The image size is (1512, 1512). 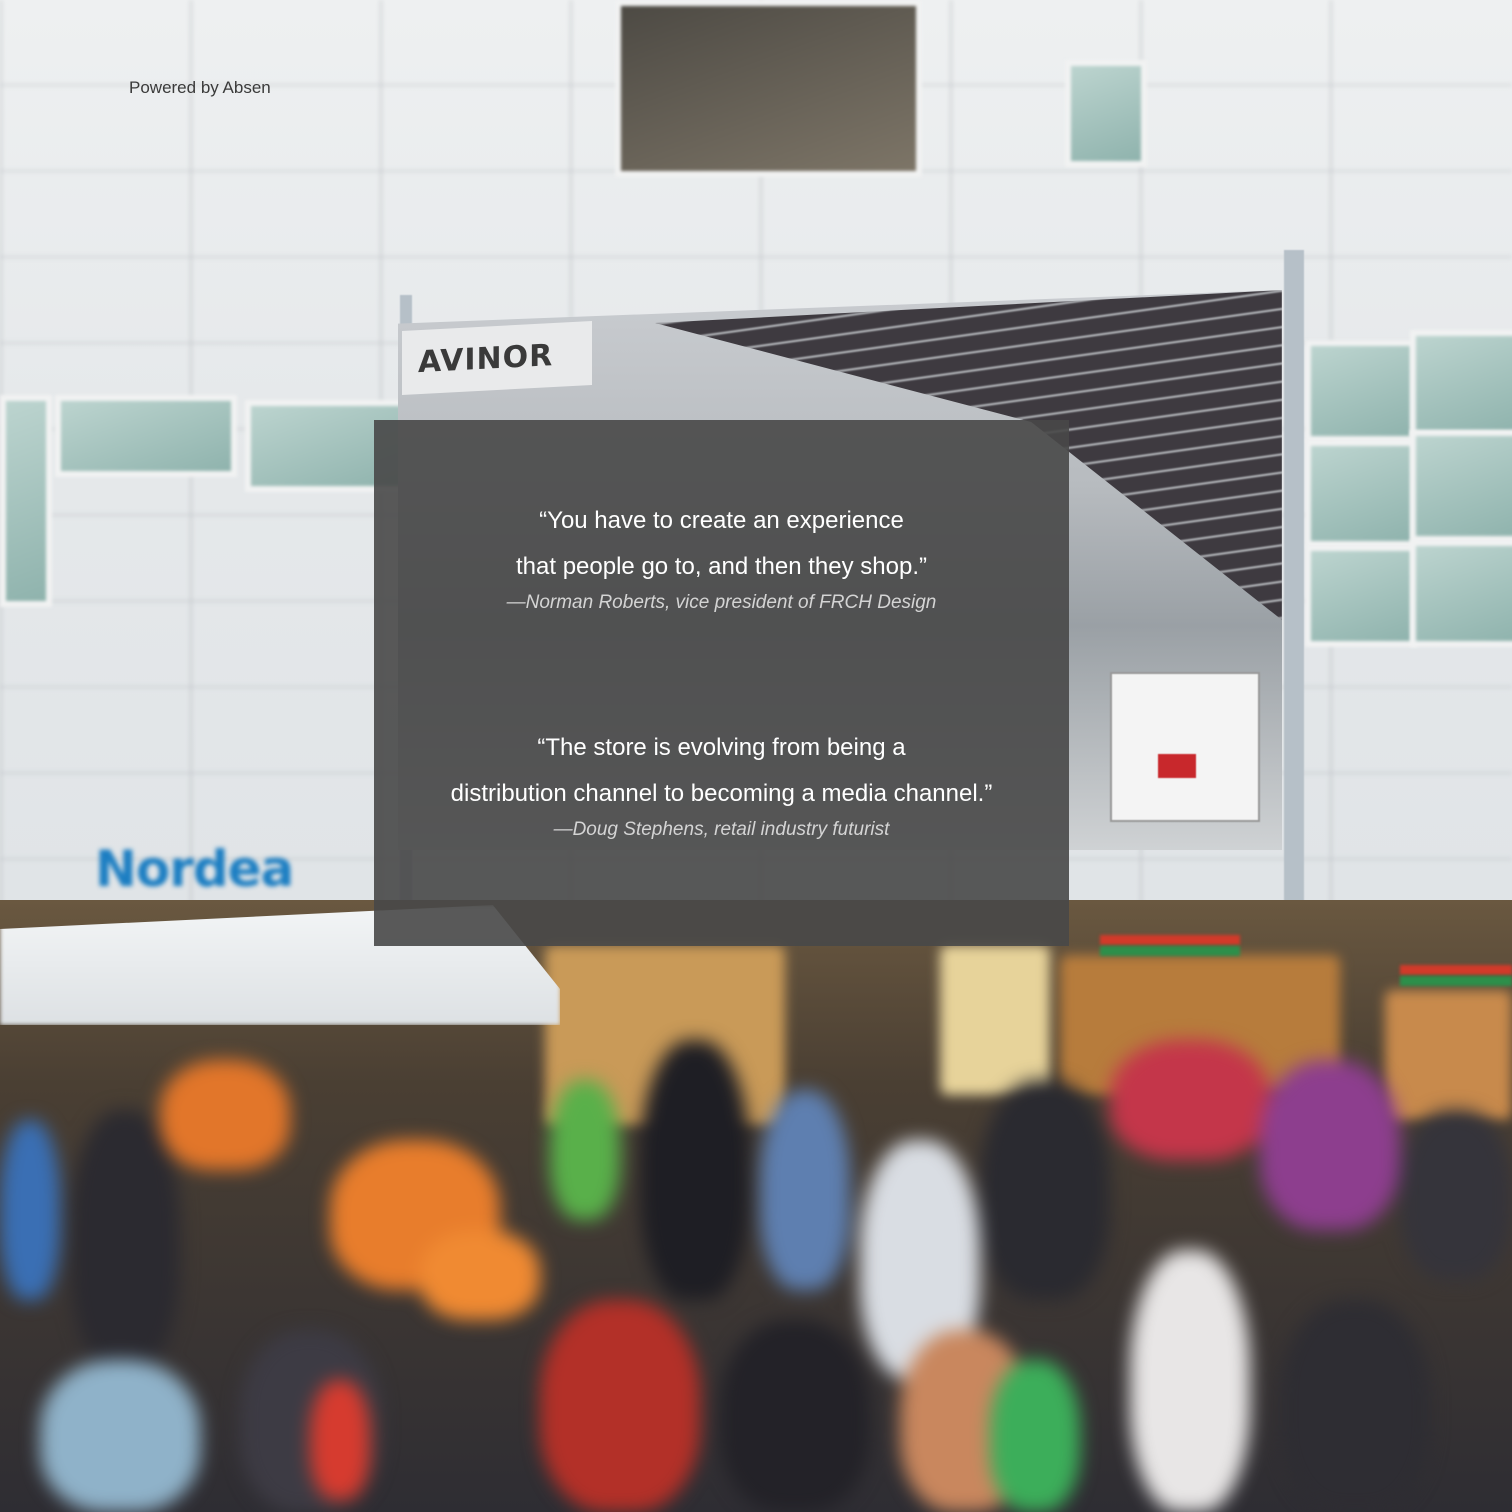 What do you see at coordinates (721, 747) in the screenshot?
I see `quote-2-line-1: “The store is evolving from being a` at bounding box center [721, 747].